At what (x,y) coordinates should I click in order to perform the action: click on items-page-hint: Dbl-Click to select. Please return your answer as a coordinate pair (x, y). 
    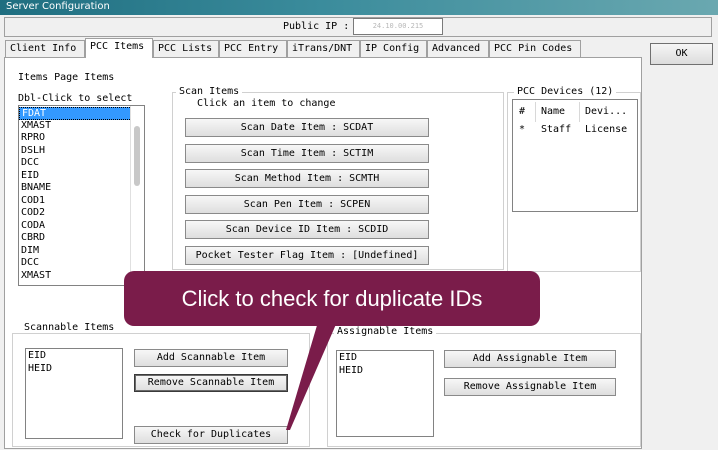
    Looking at the image, I should click on (75, 98).